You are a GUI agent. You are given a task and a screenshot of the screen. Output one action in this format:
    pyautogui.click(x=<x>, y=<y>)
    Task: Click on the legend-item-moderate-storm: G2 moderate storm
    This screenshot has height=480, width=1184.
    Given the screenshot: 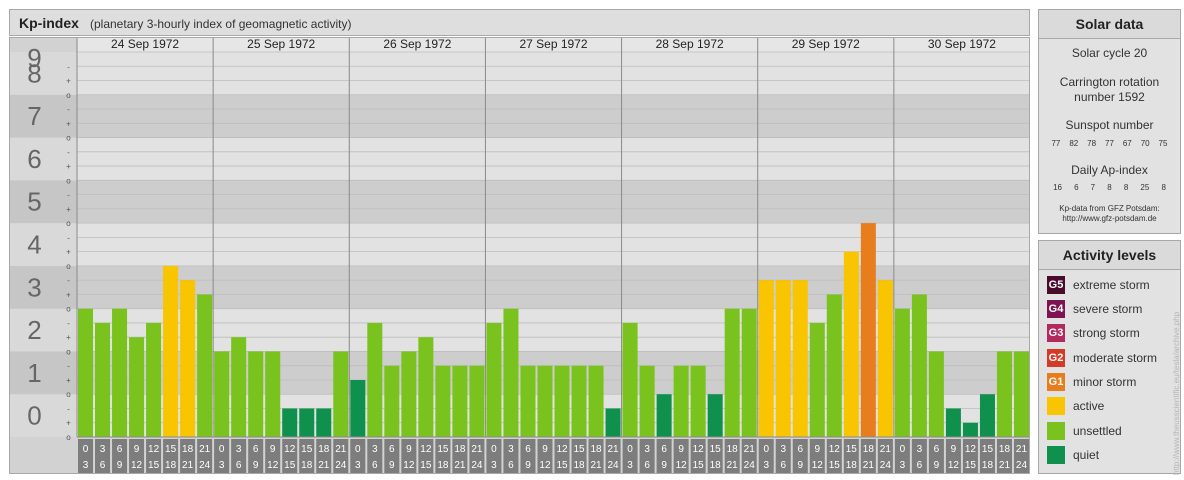 What is the action you would take?
    pyautogui.click(x=1102, y=358)
    